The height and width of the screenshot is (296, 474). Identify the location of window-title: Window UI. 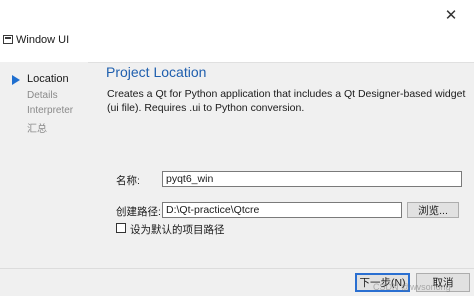
(43, 40).